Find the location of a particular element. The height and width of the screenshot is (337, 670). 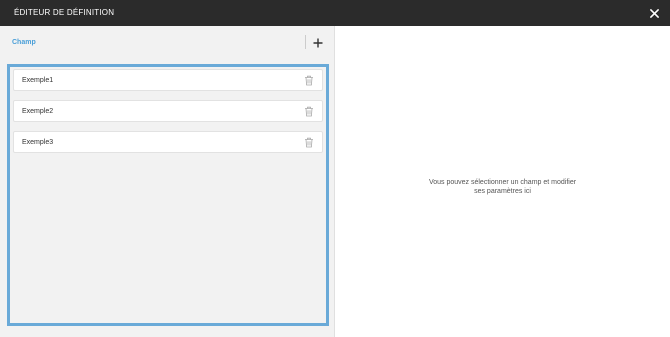

hint-line-2: ses paramètres ici is located at coordinates (502, 191).